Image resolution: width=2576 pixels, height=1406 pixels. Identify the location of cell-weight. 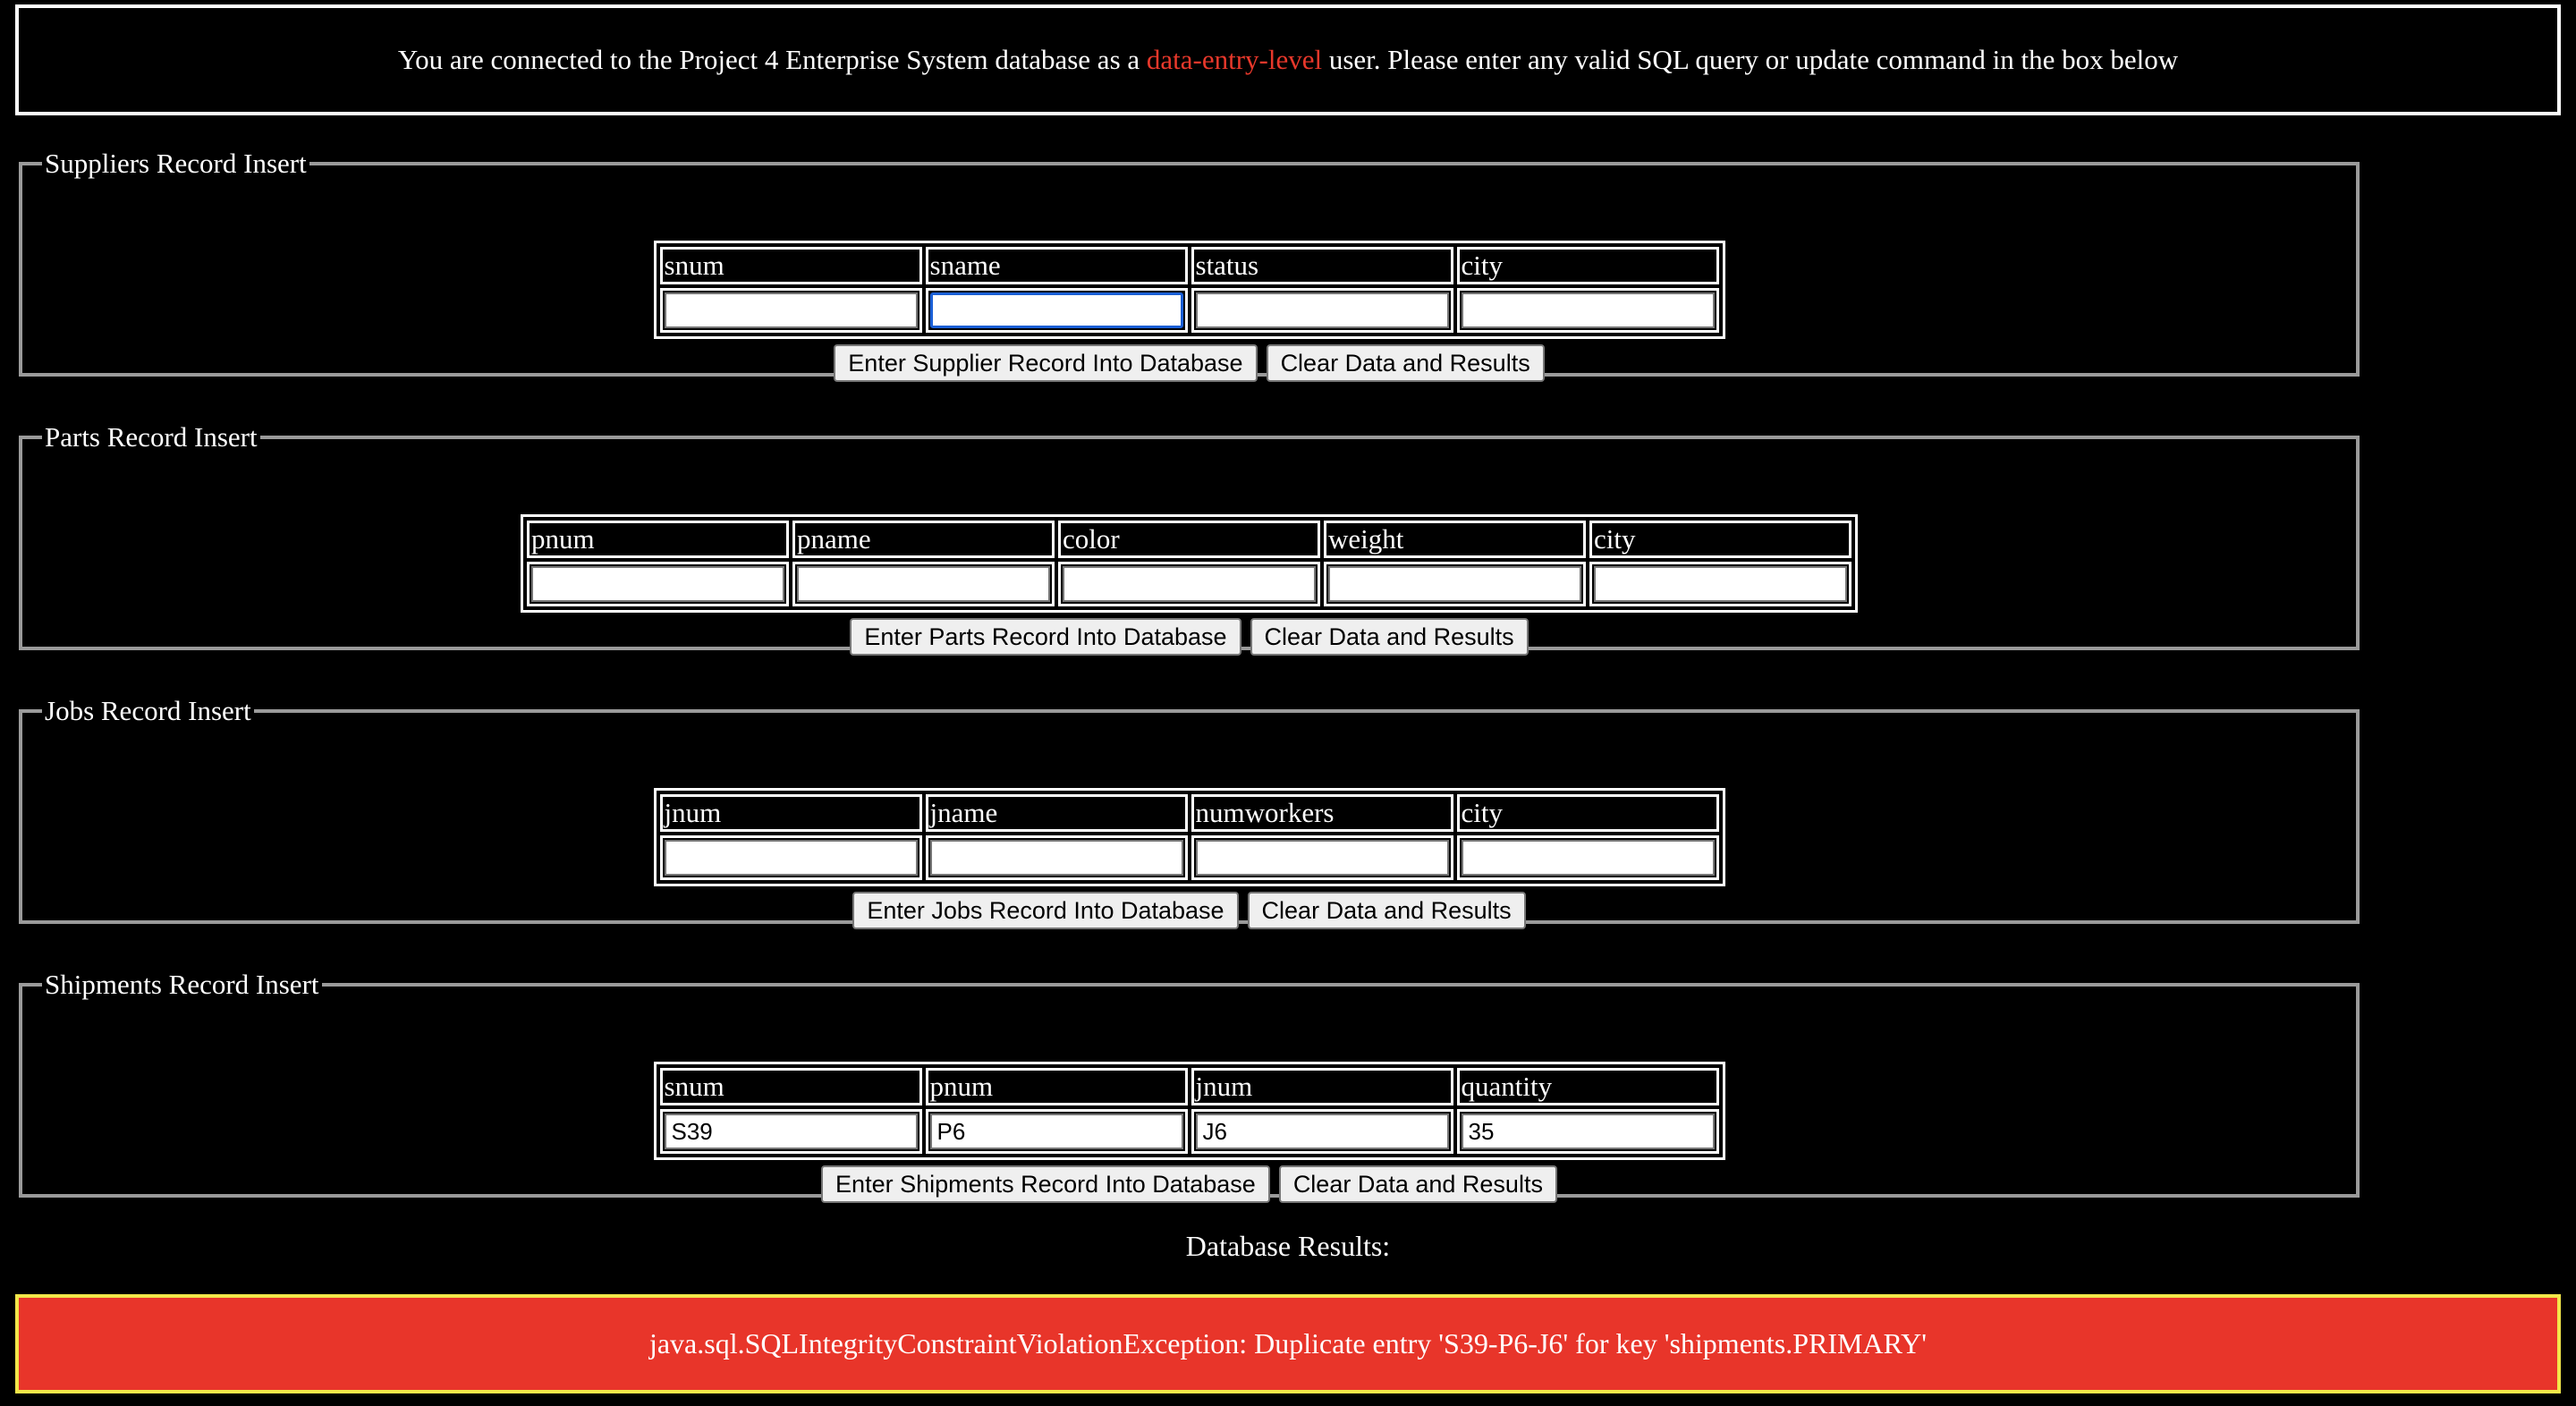
(1455, 584).